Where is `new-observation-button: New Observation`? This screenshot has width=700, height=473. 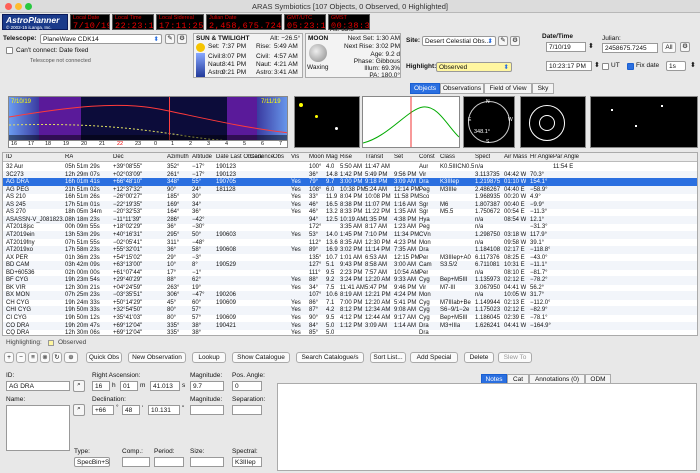 new-observation-button: New Observation is located at coordinates (157, 357).